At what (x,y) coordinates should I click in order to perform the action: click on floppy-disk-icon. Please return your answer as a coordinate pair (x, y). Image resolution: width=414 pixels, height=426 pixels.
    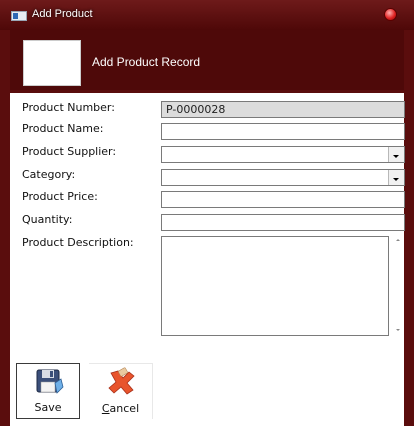
    Looking at the image, I should click on (50, 381).